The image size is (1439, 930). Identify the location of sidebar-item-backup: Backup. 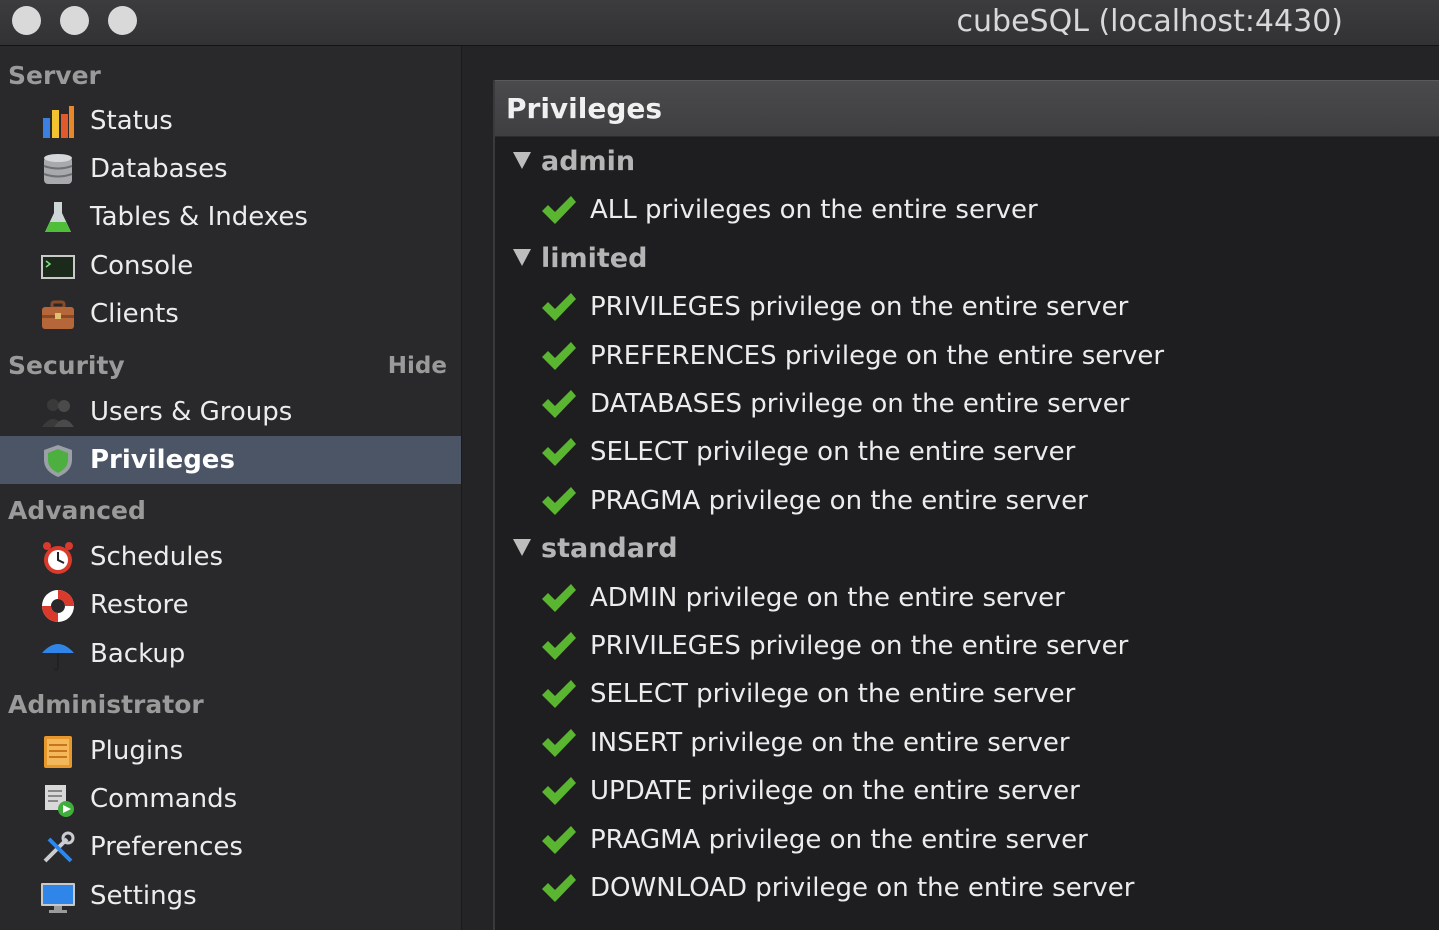
(230, 654).